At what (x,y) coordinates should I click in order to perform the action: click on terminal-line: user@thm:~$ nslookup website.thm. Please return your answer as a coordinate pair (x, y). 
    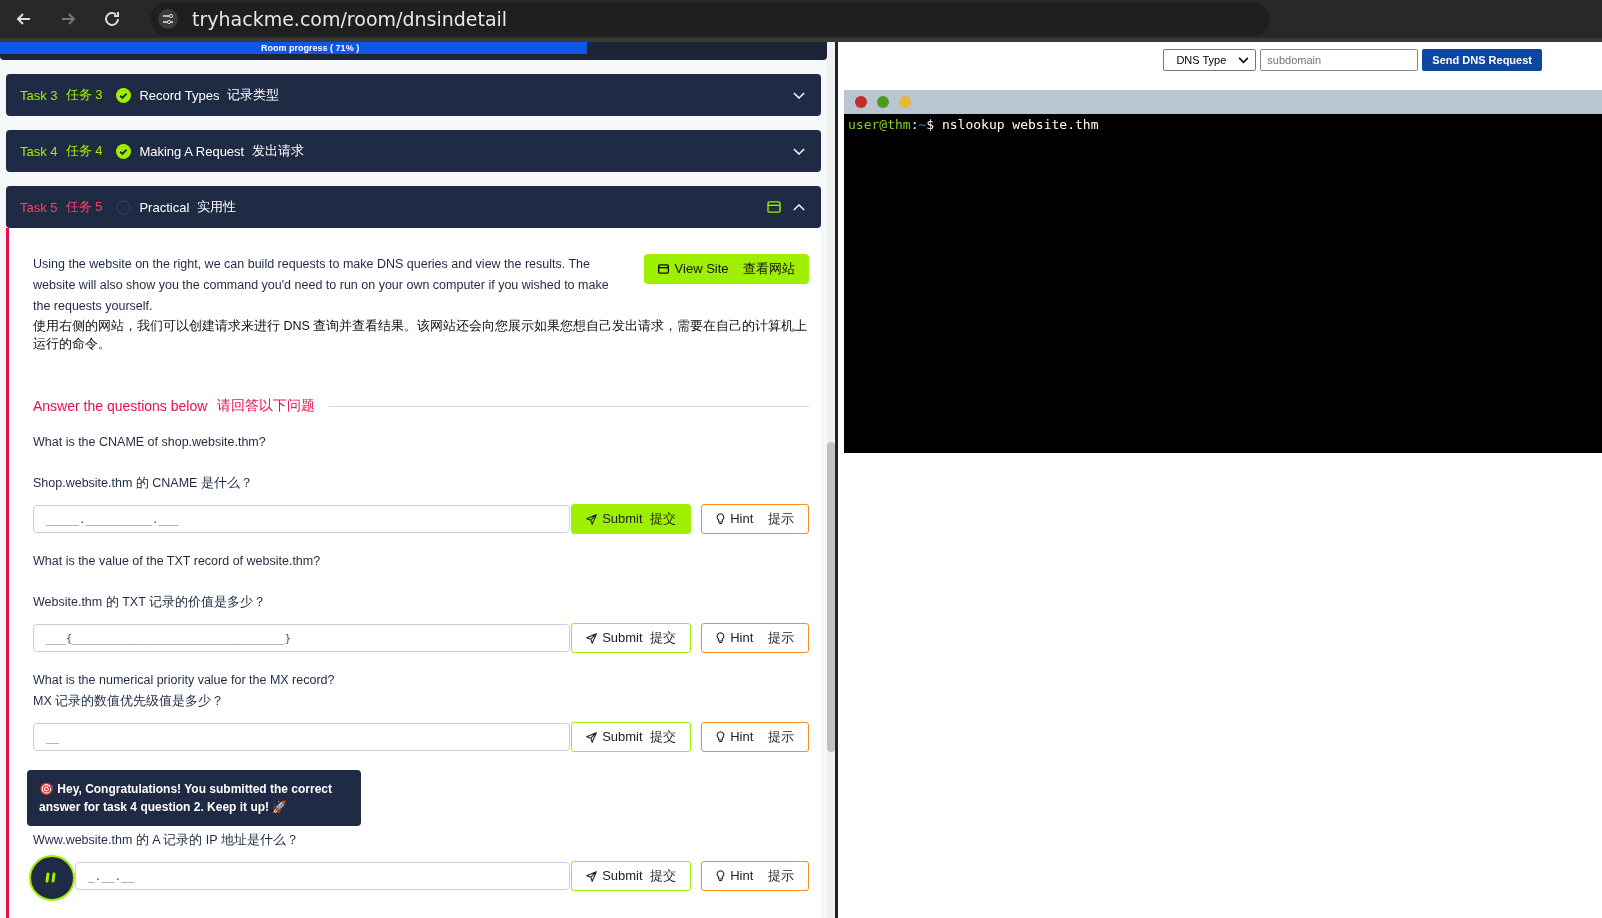
    Looking at the image, I should click on (974, 124).